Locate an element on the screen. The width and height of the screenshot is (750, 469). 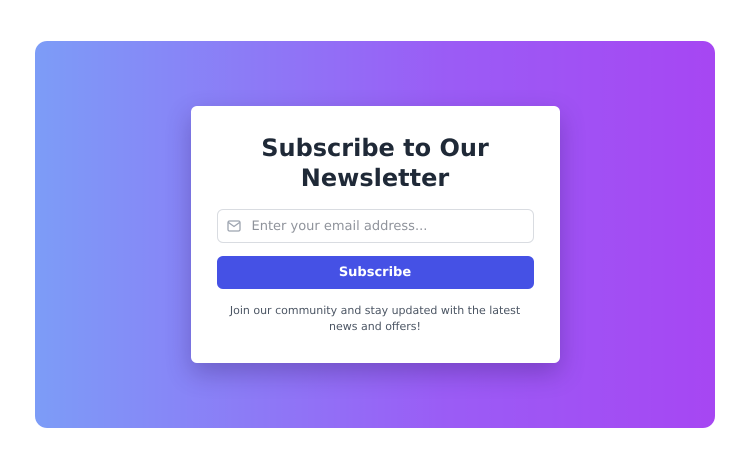
subscribe-button: Subscribe is located at coordinates (375, 272).